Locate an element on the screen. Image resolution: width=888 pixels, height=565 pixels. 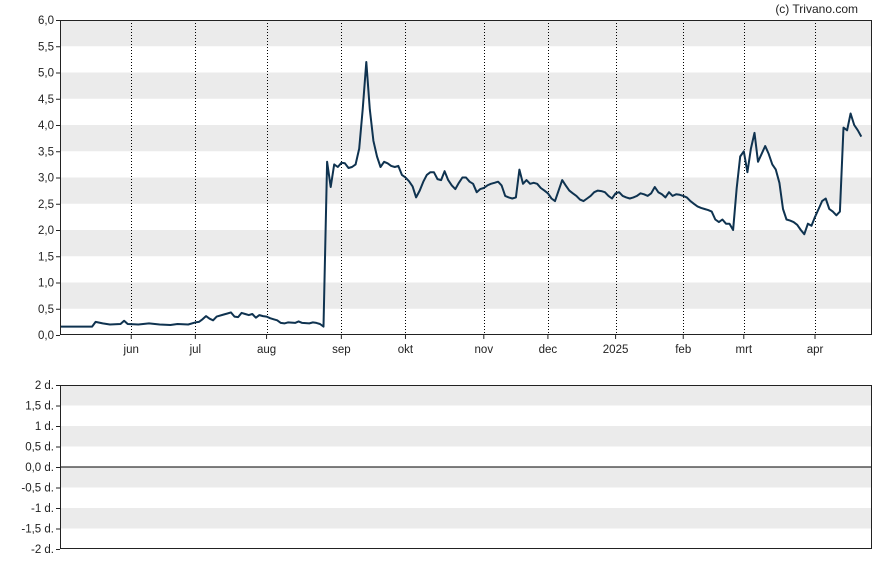
x-tick-label: feb is located at coordinates (683, 350).